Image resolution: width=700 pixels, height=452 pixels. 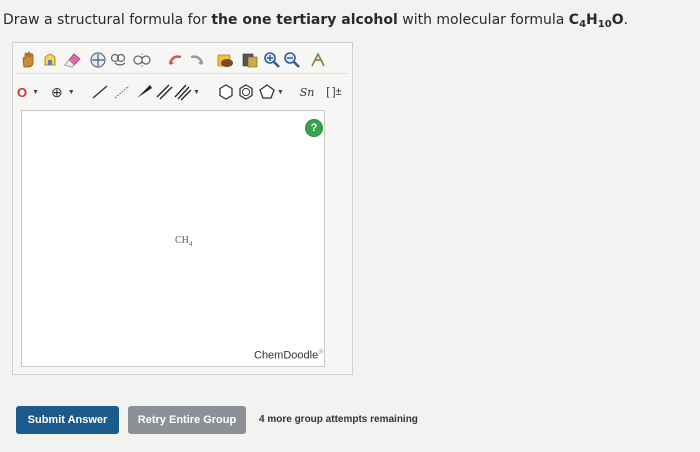 What do you see at coordinates (246, 92) in the screenshot?
I see `ring-benzene-icon` at bounding box center [246, 92].